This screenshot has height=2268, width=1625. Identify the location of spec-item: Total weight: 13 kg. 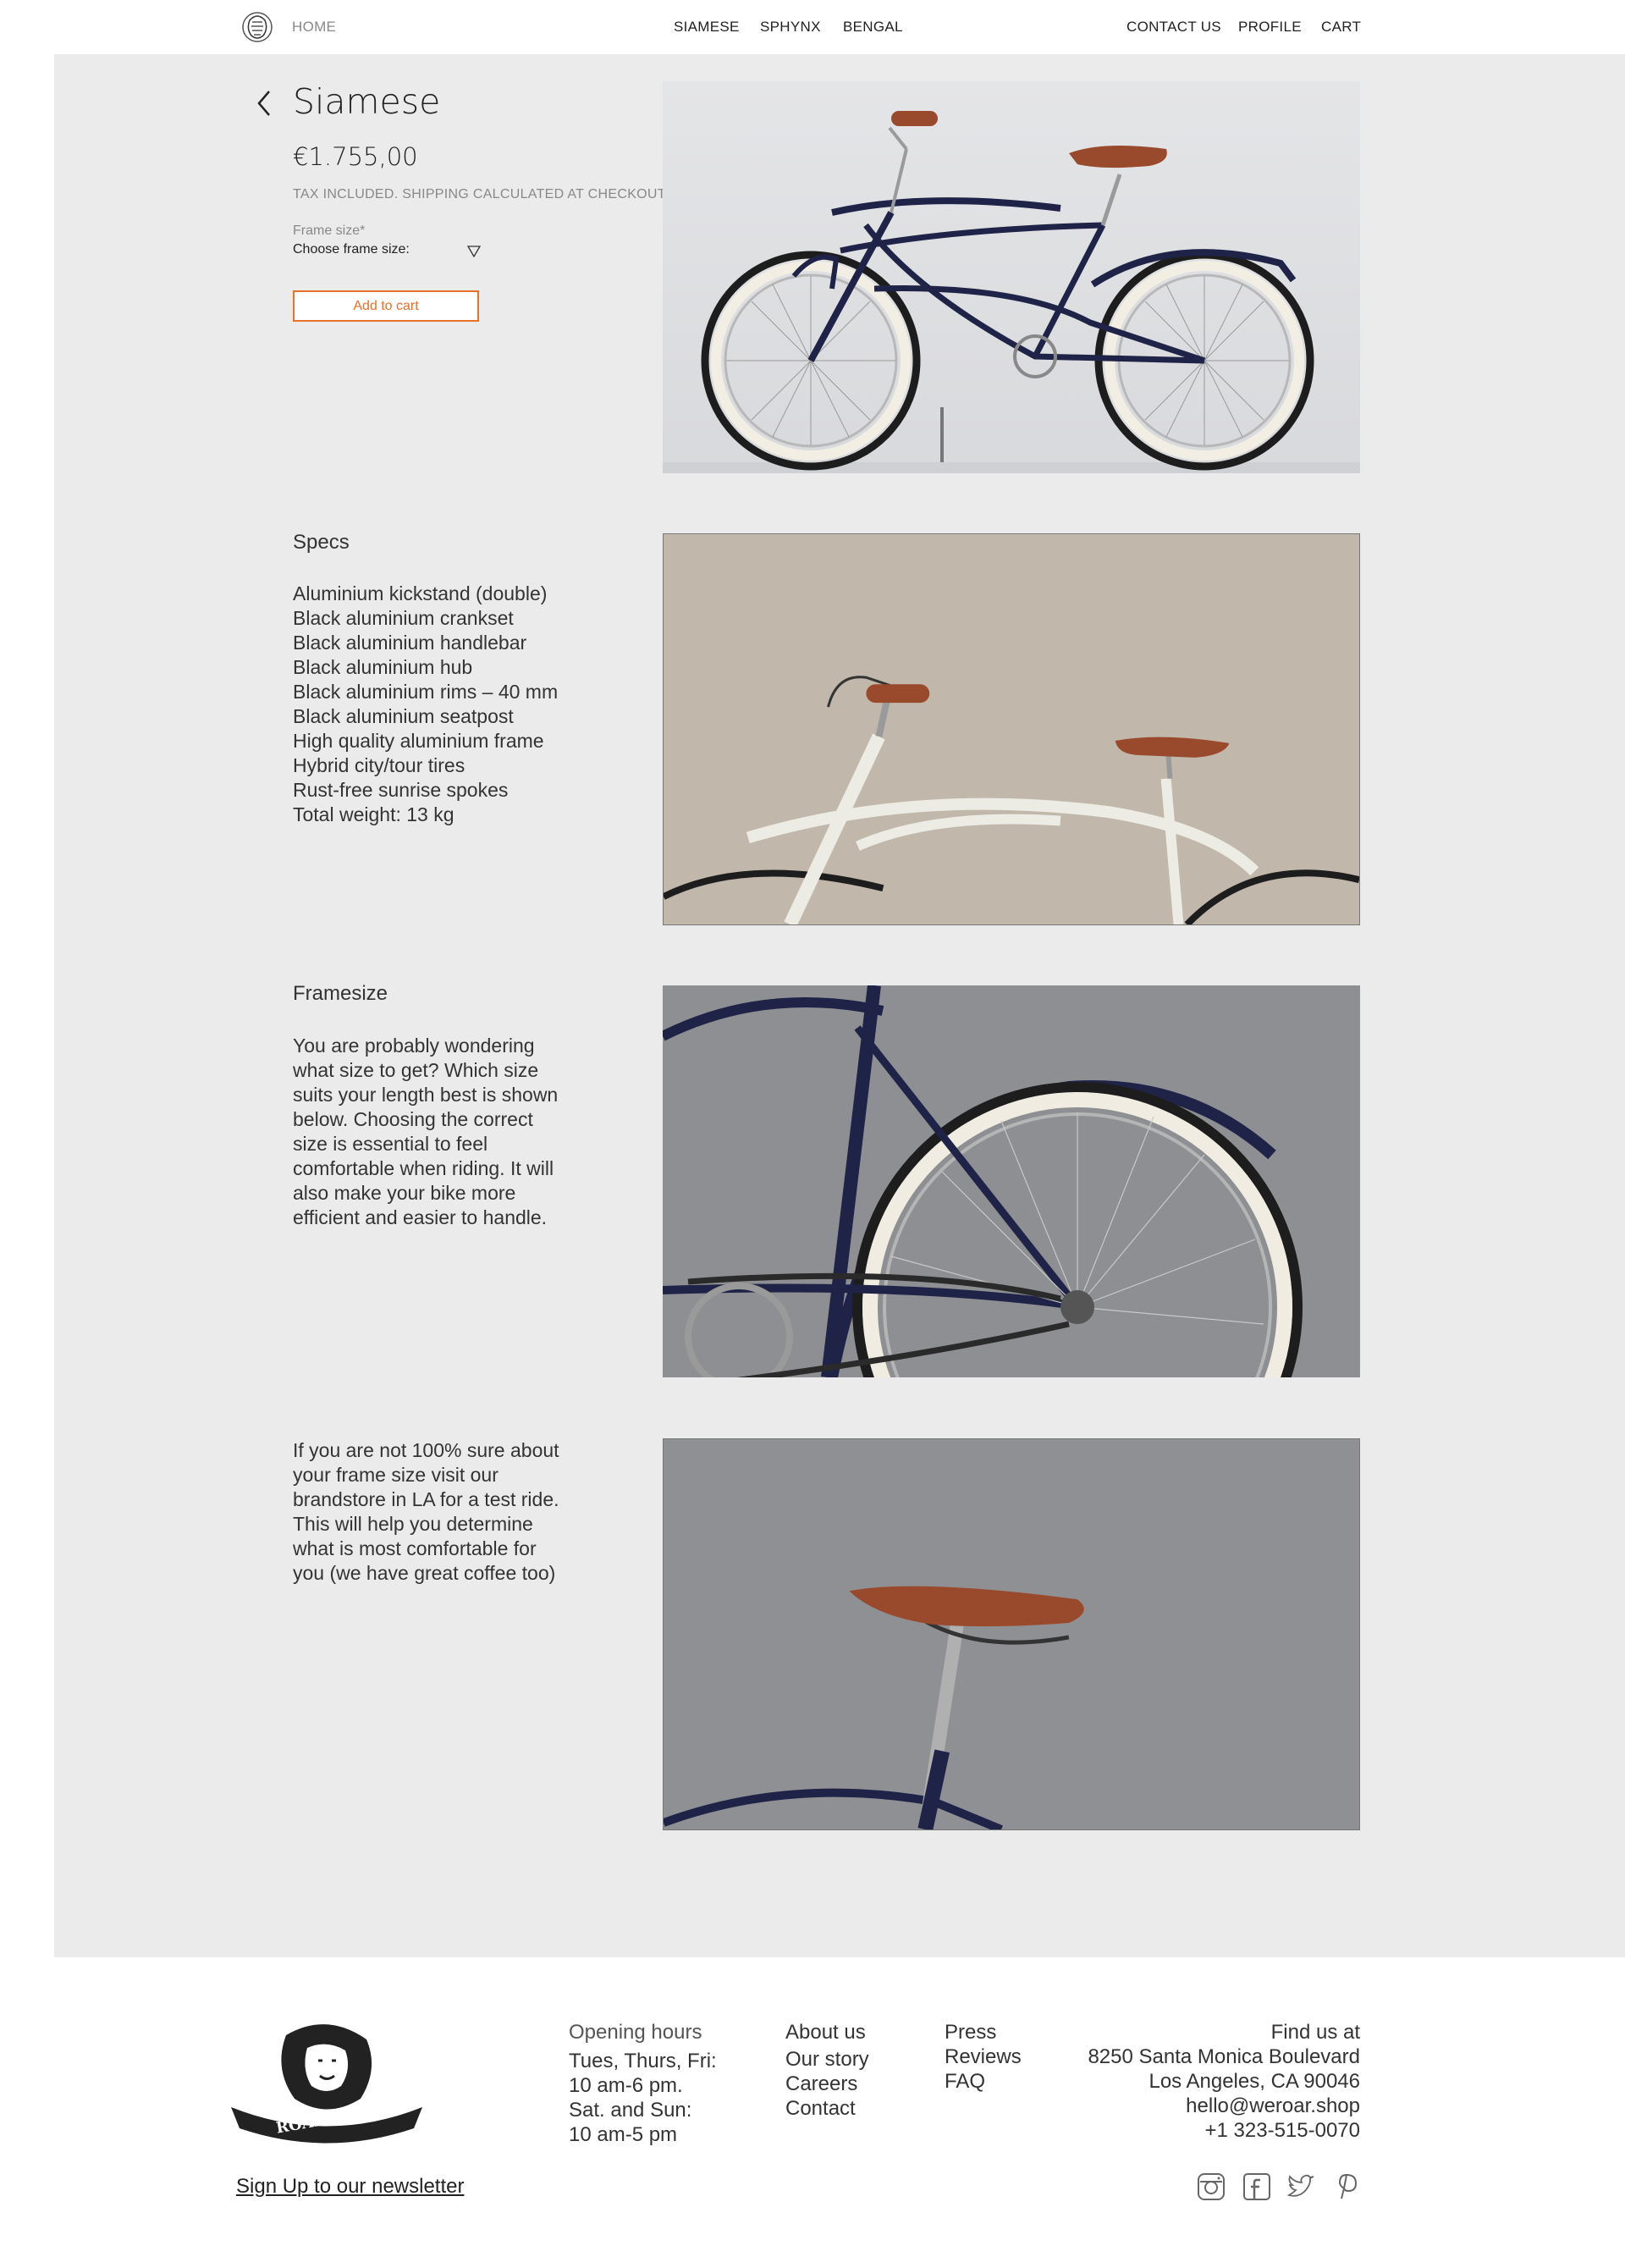
(373, 814).